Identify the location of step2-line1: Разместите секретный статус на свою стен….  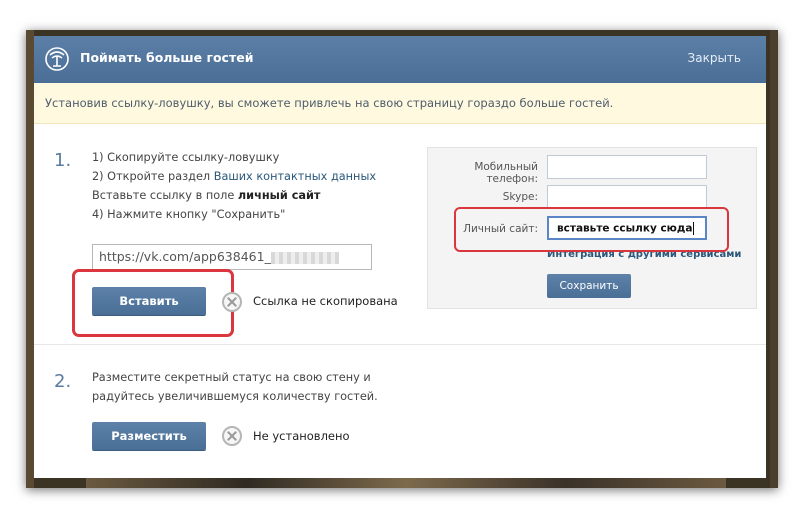
(231, 377).